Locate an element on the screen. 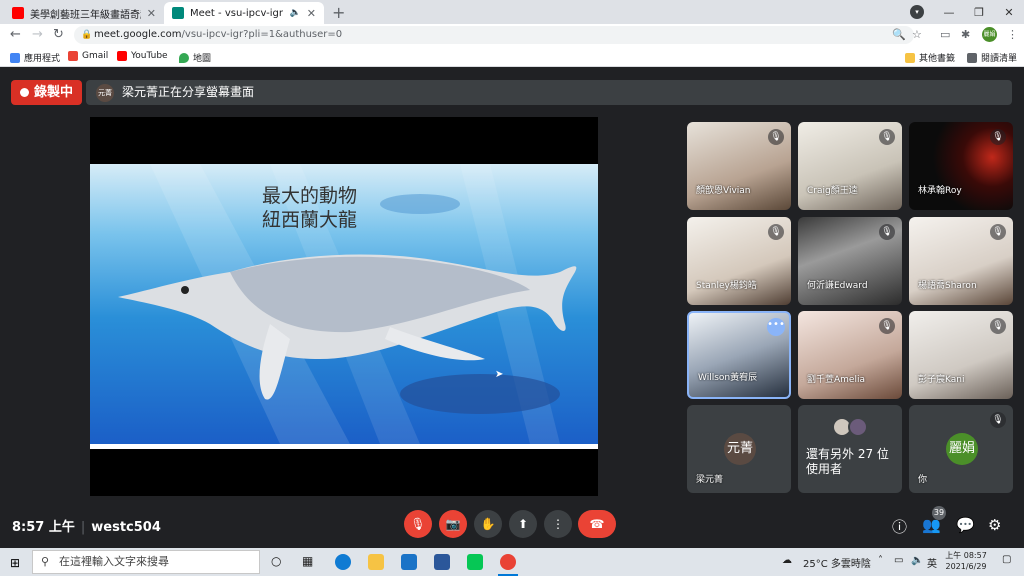  tab-audio-icon: 🔈 is located at coordinates (295, 13).